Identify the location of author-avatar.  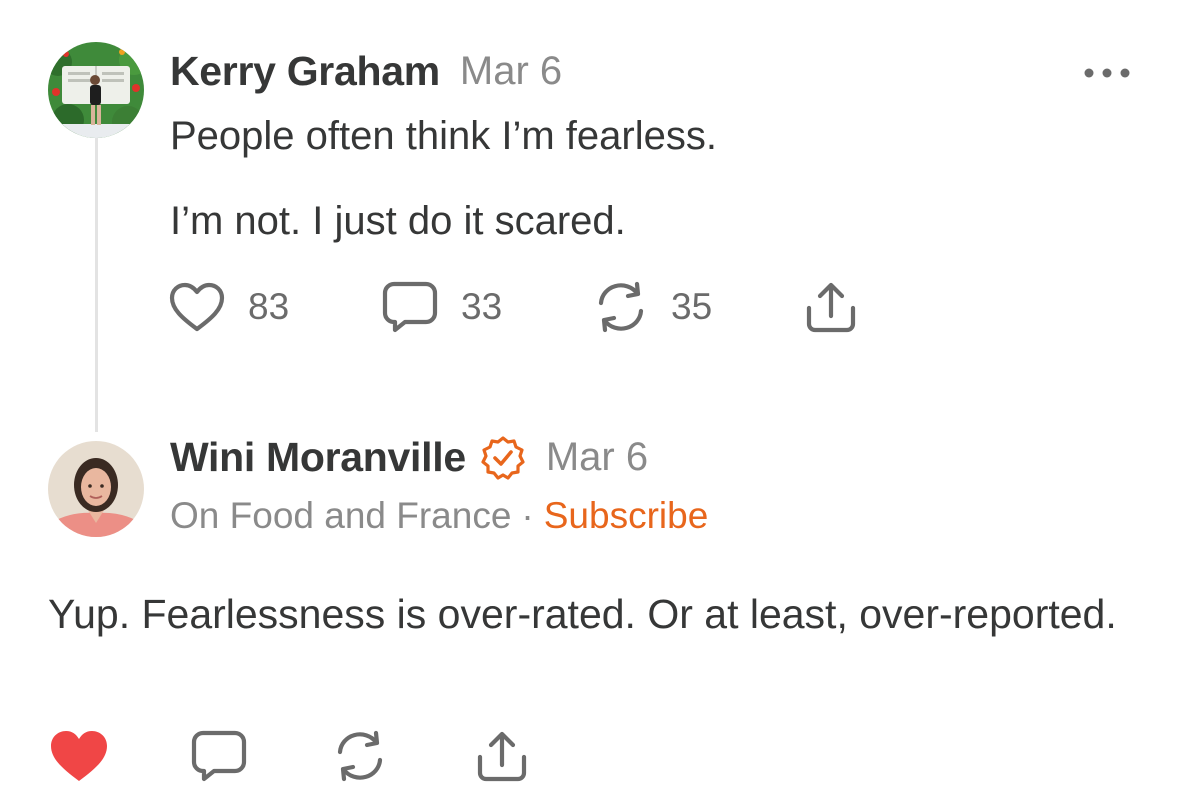
(96, 90).